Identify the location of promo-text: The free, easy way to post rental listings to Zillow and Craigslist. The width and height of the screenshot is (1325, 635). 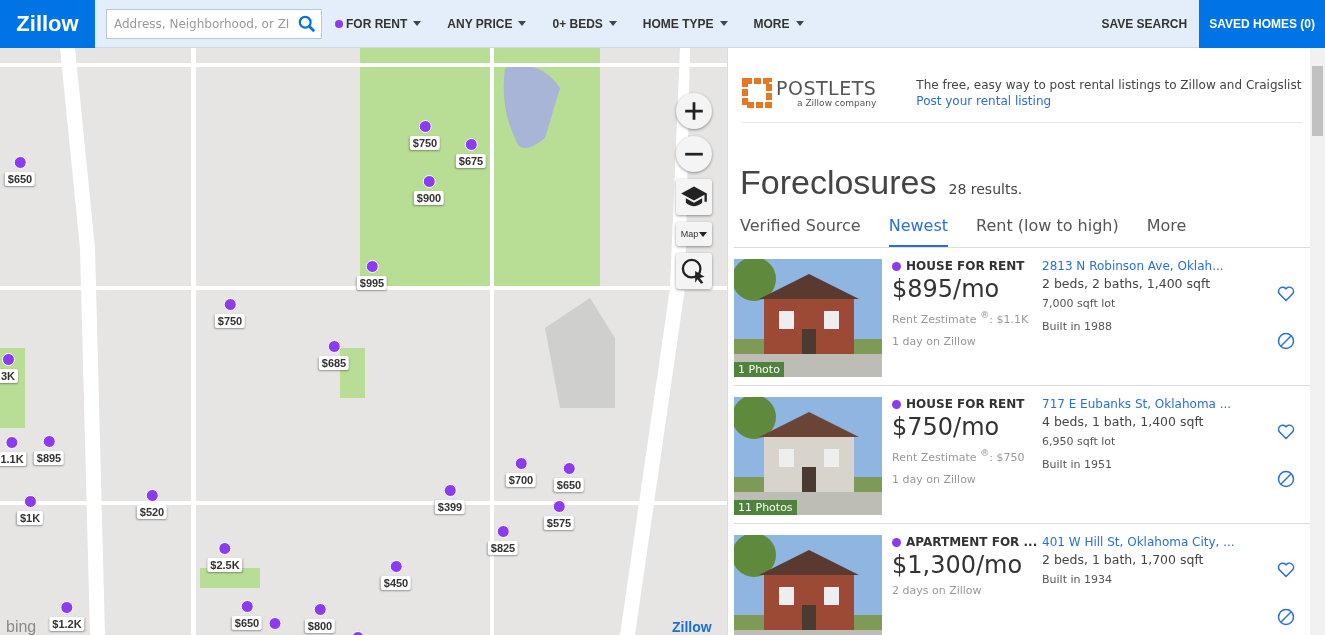
(1109, 85).